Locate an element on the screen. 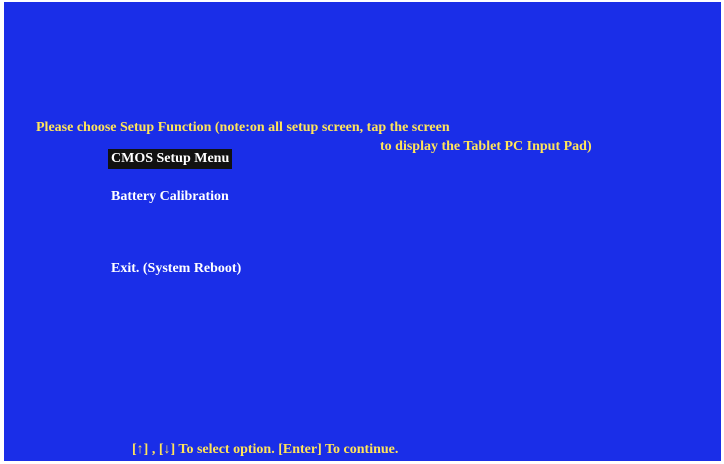 The width and height of the screenshot is (724, 464). menu-item-battery-calibration: Battery Calibration is located at coordinates (170, 197).